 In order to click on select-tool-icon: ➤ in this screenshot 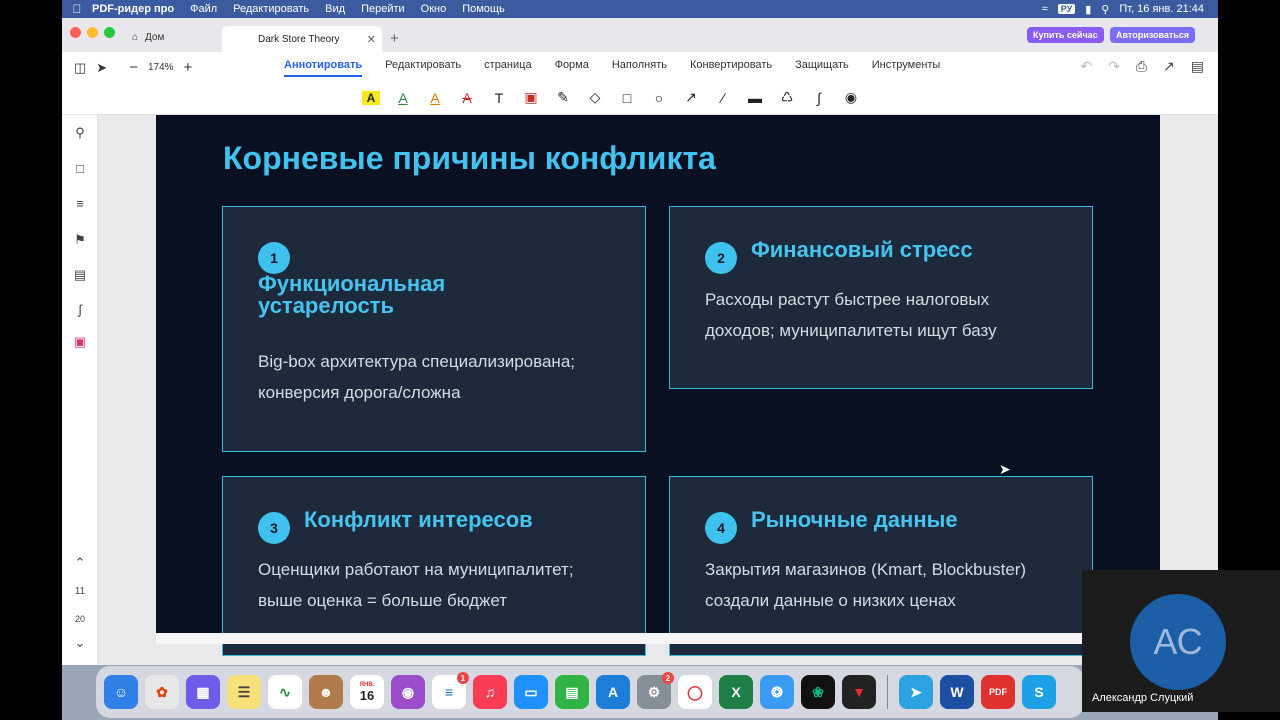, I will do `click(101, 68)`.